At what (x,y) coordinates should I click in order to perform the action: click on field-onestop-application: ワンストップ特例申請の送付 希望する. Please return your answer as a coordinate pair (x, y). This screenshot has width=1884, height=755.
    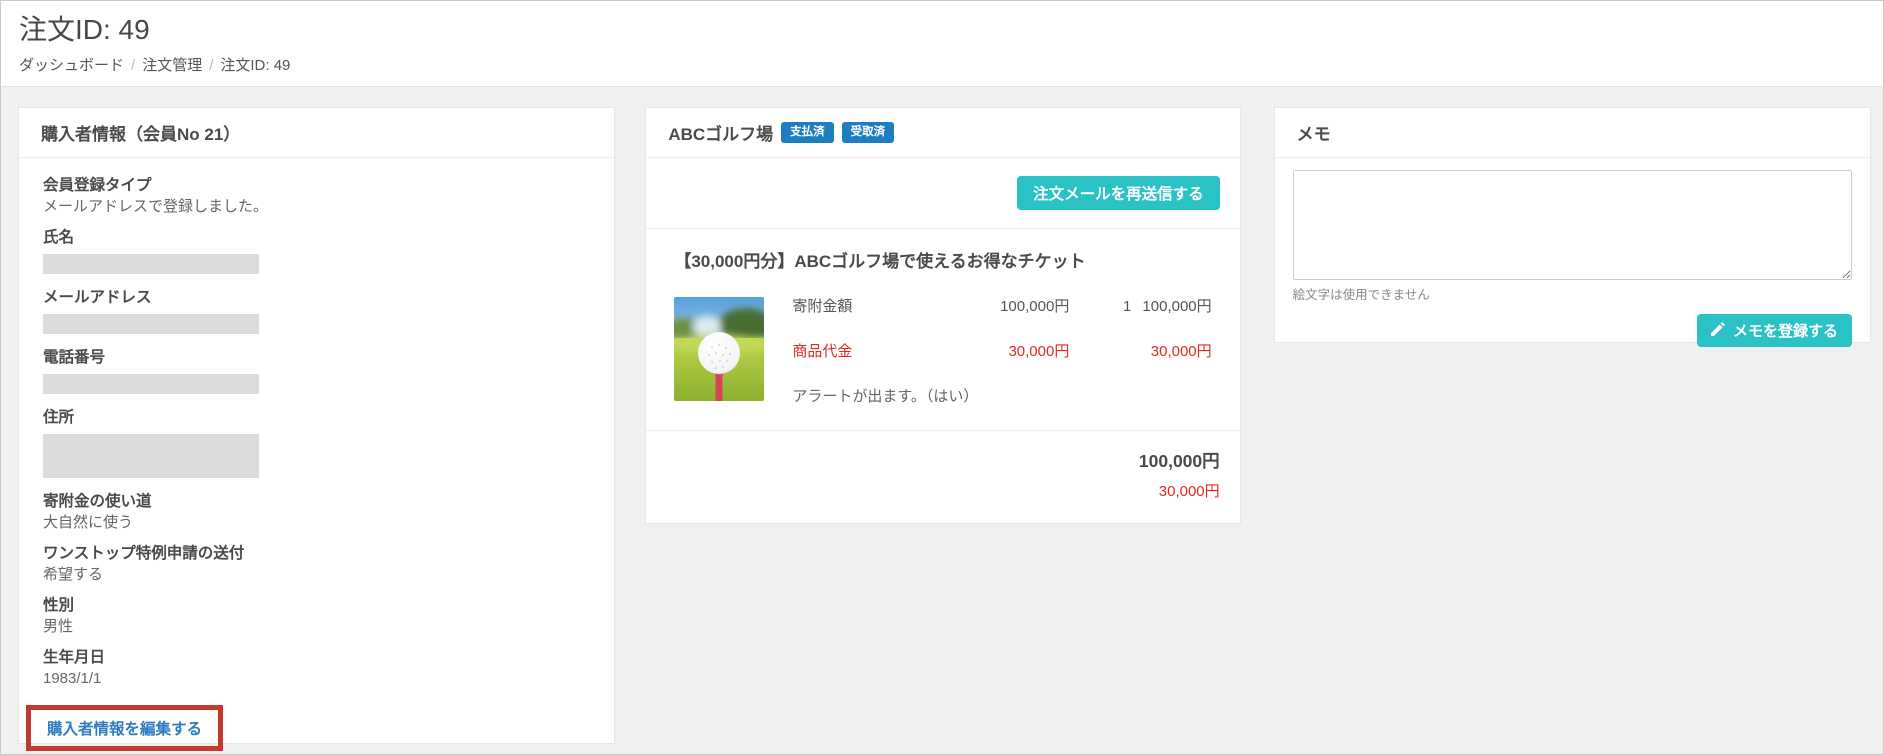
    Looking at the image, I should click on (316, 564).